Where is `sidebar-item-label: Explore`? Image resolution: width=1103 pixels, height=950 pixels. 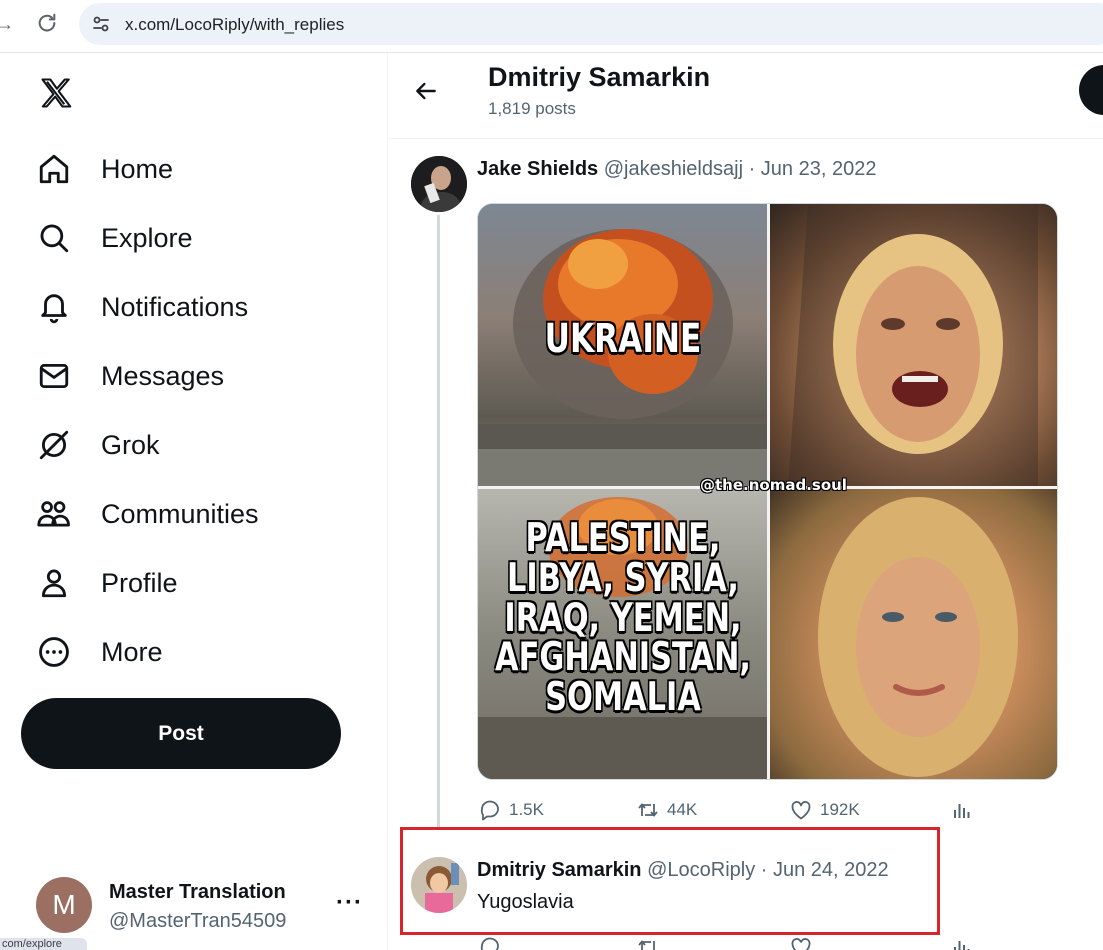 sidebar-item-label: Explore is located at coordinates (147, 237).